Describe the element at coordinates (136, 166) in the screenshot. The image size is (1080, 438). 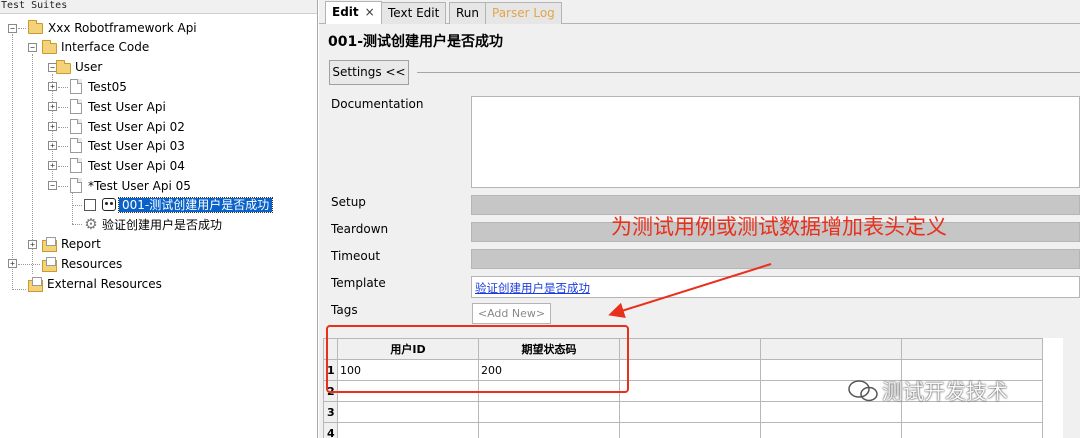
I see `tree-item-test-user-api-04: Test User Api 04` at that location.